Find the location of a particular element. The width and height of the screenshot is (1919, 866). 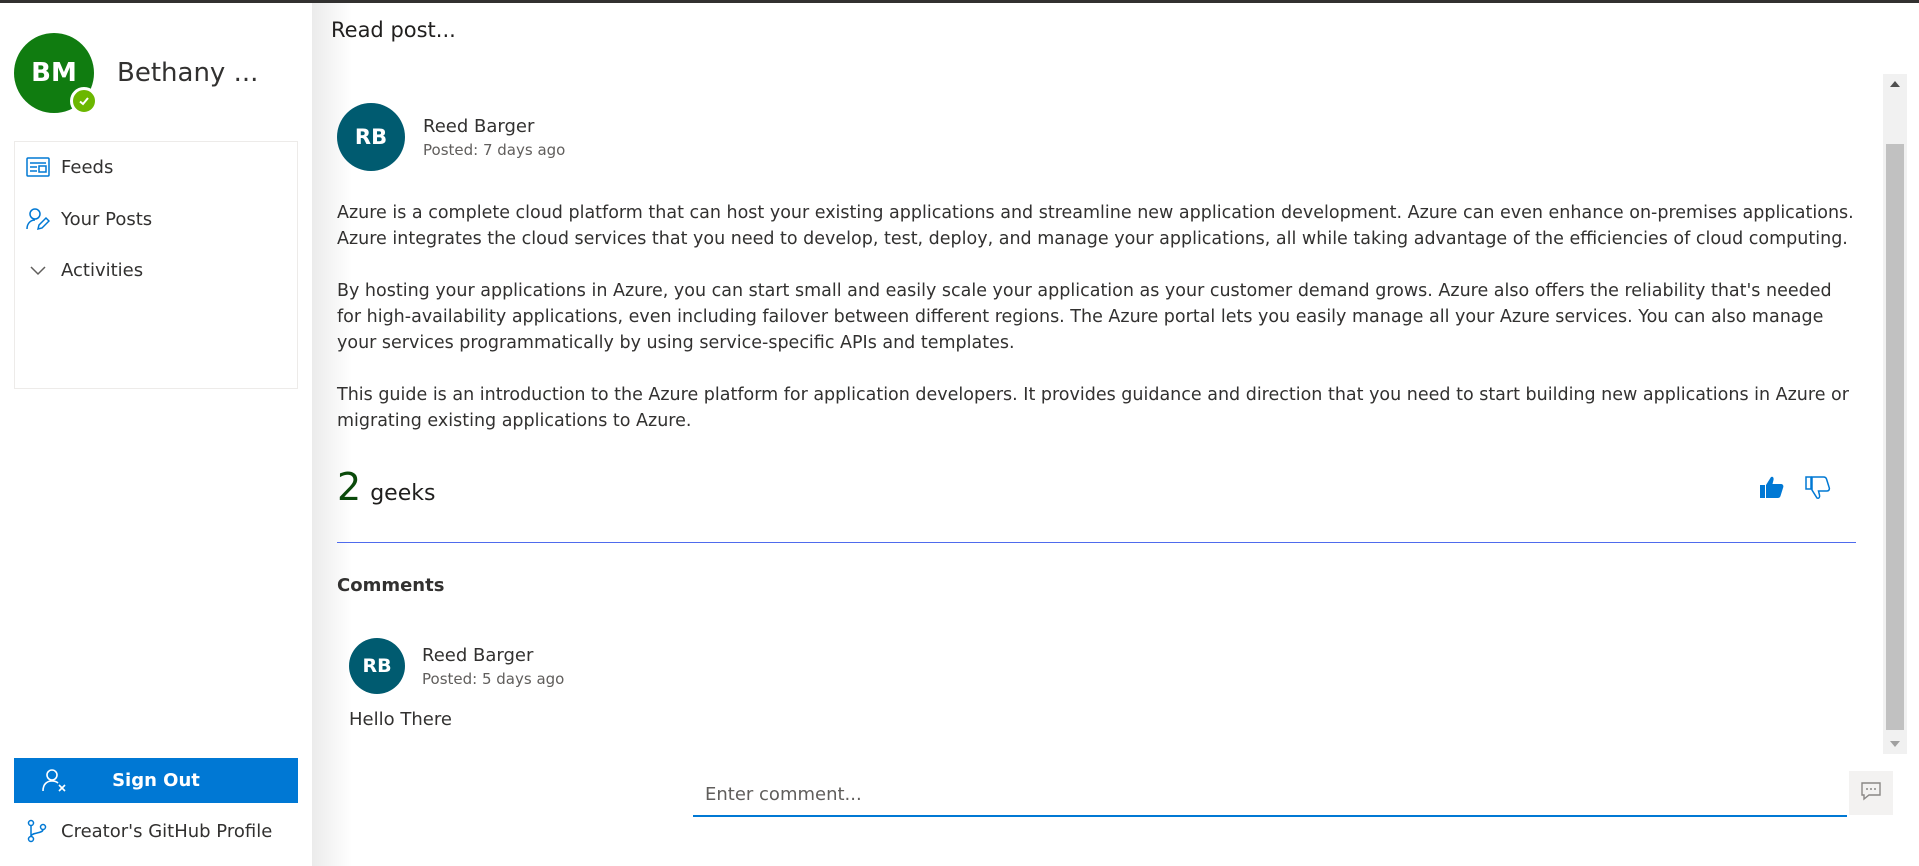

edit-person-icon is located at coordinates (38, 219).